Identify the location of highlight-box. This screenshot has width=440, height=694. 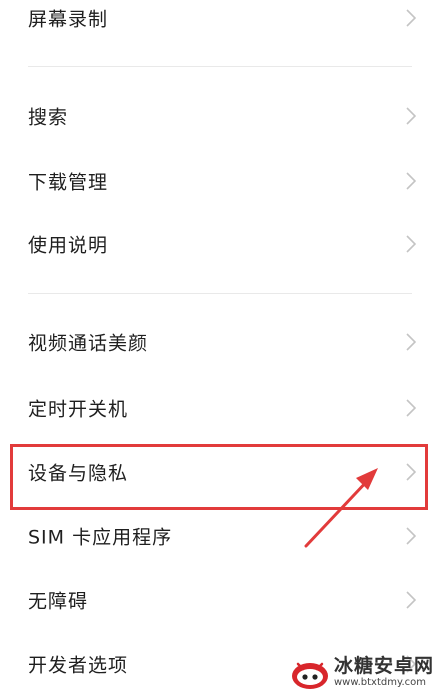
(219, 477).